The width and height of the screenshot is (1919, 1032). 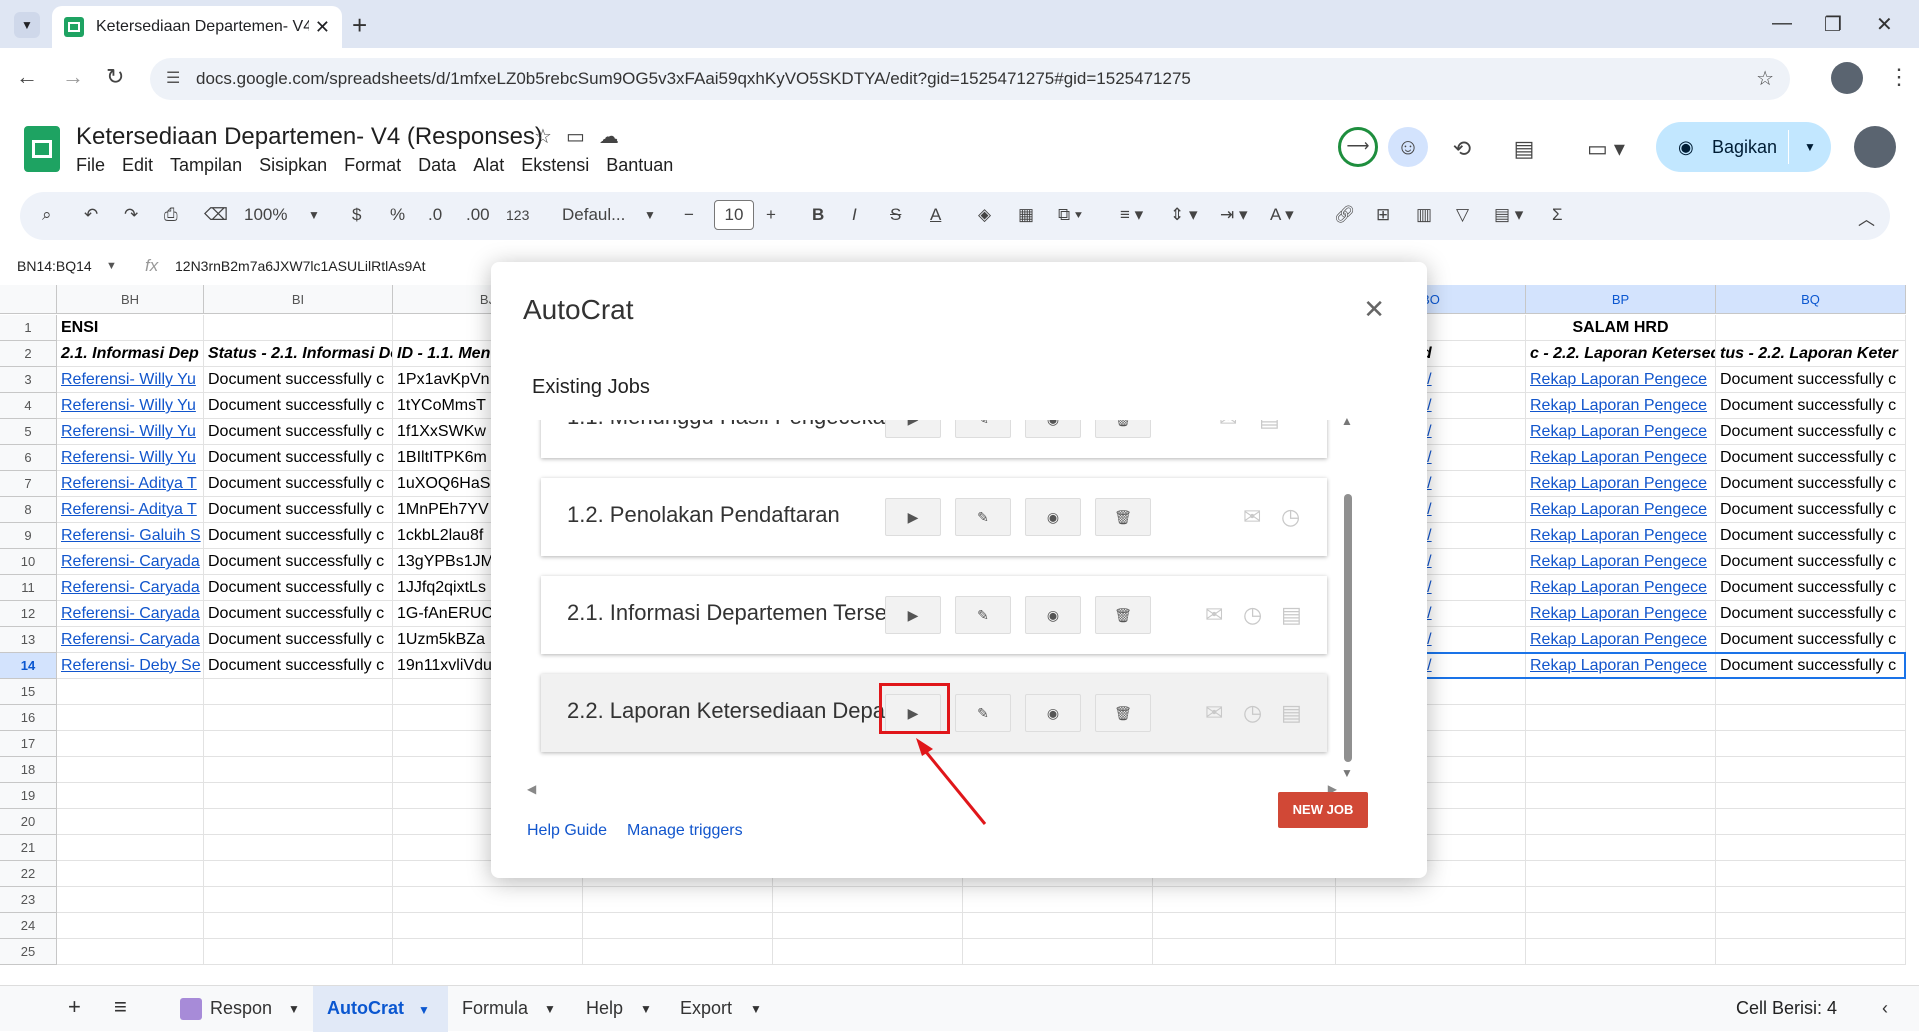 What do you see at coordinates (28, 770) in the screenshot?
I see `row-header: 18` at bounding box center [28, 770].